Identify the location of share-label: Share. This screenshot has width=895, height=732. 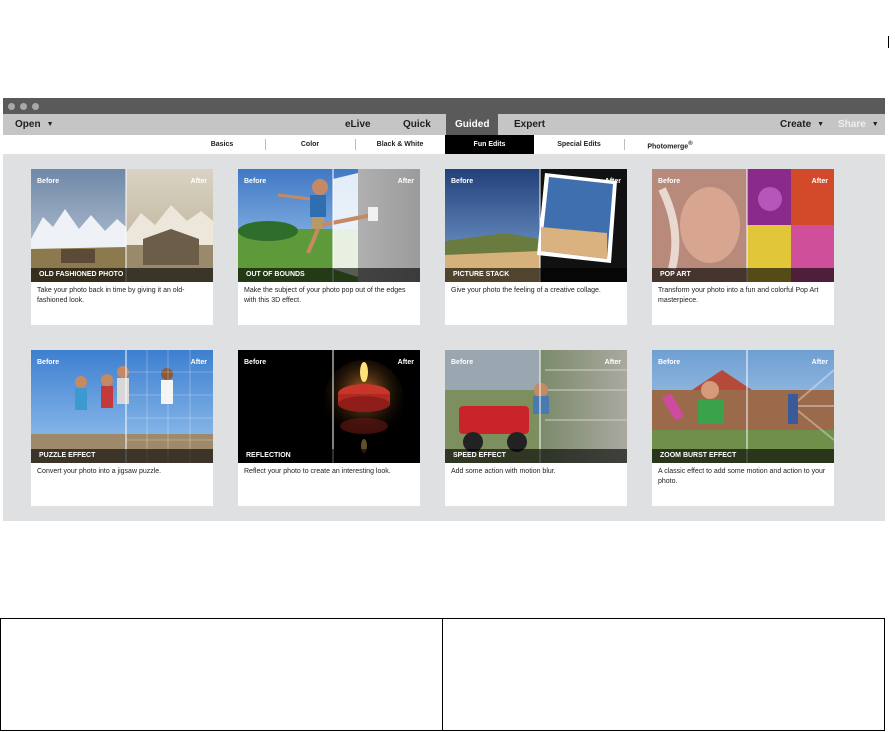
(852, 124).